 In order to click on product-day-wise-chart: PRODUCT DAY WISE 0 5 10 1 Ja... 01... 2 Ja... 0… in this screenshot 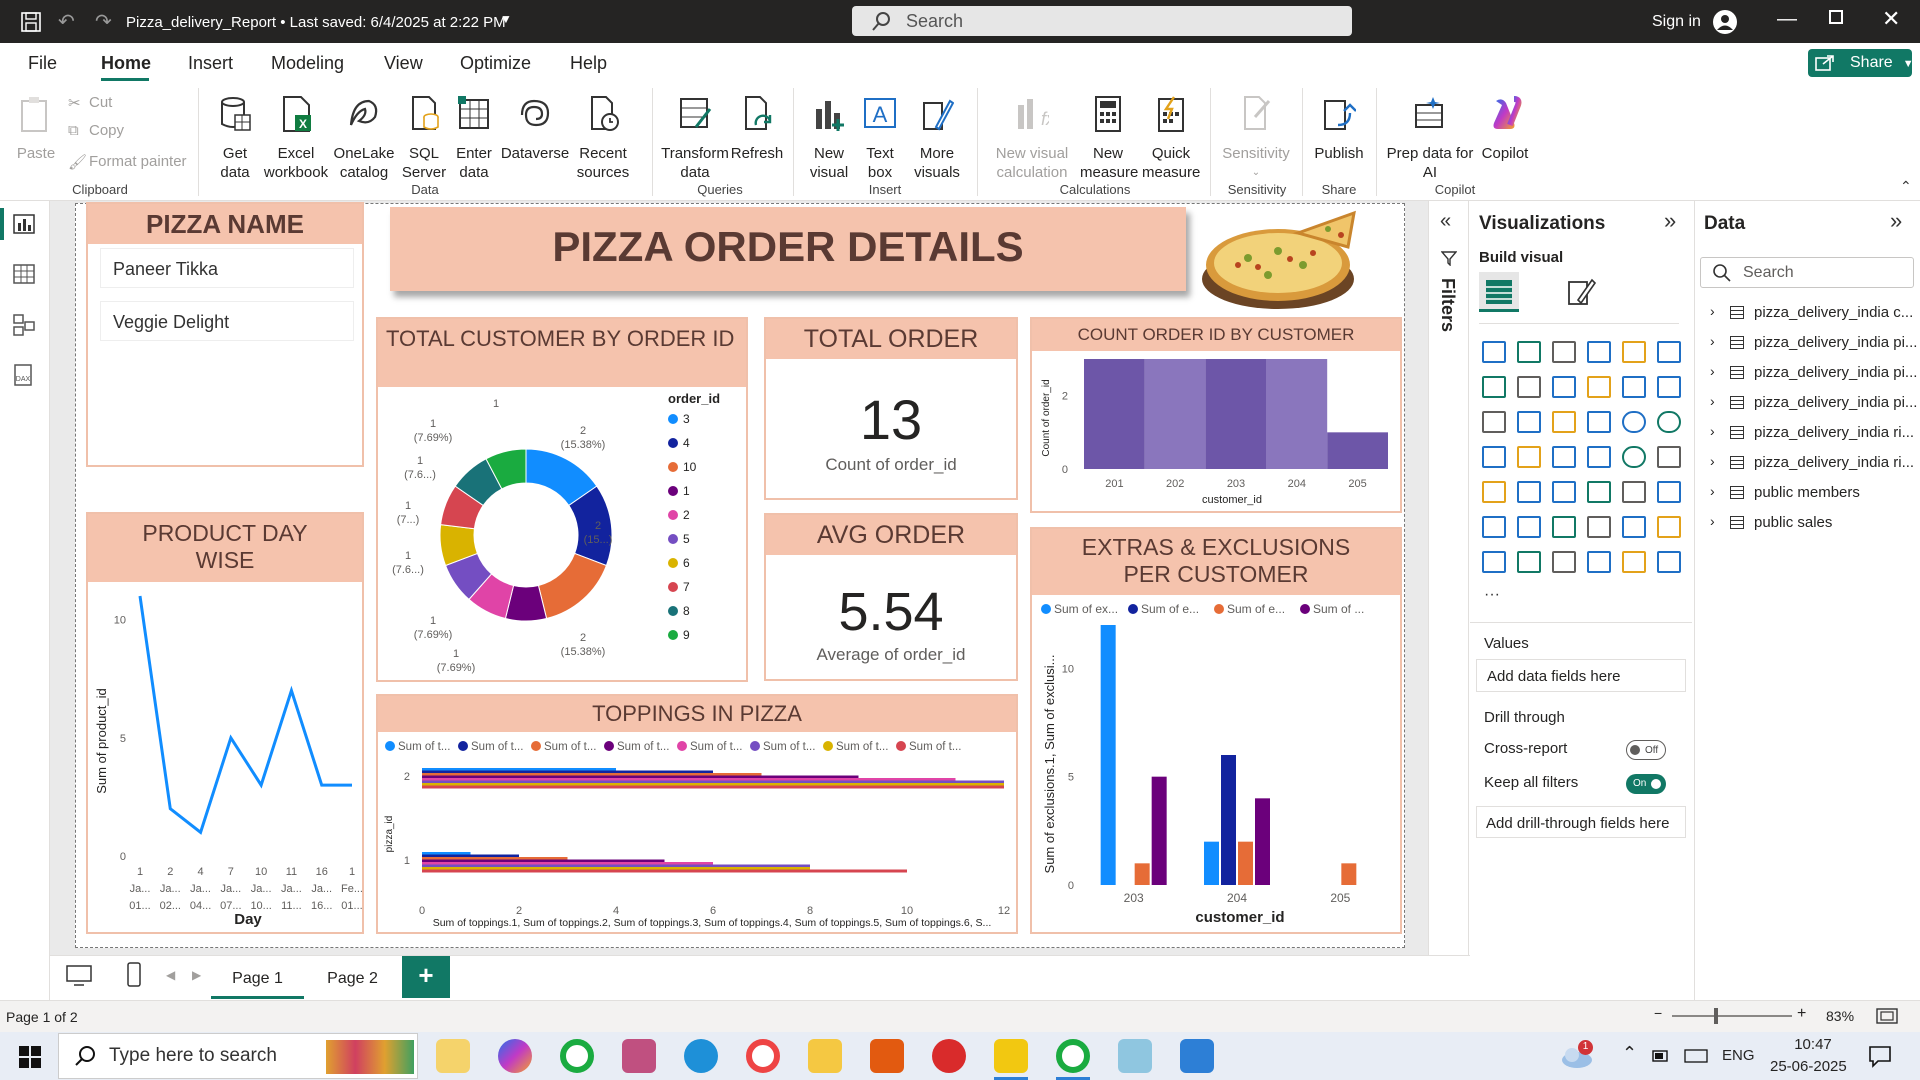, I will do `click(225, 723)`.